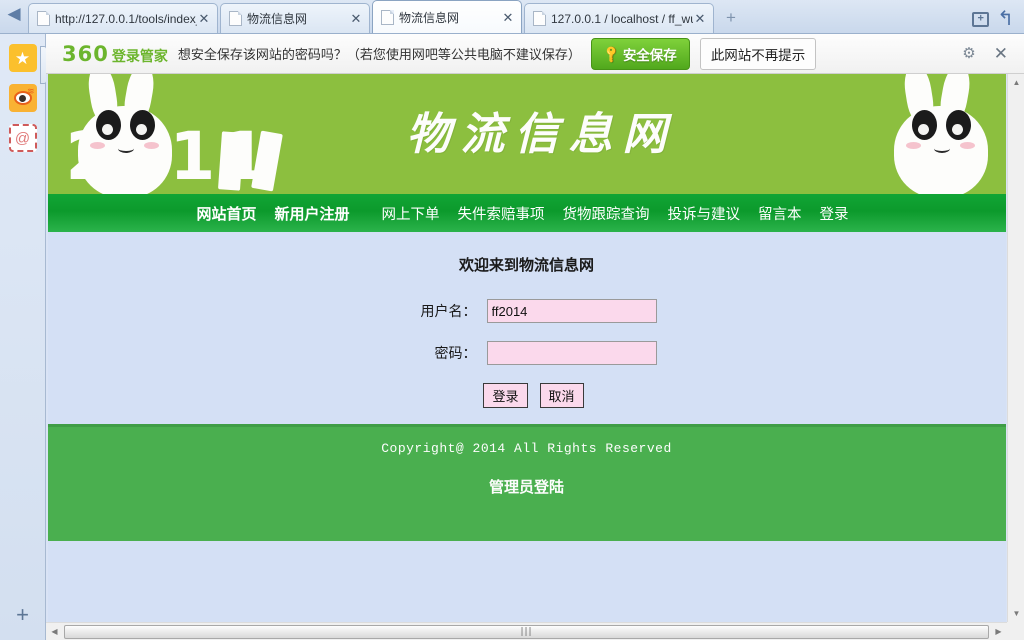 Image resolution: width=1024 pixels, height=640 pixels. I want to click on browser-tab-1: http://127.0.0.1/tools/index_ ✕, so click(123, 18).